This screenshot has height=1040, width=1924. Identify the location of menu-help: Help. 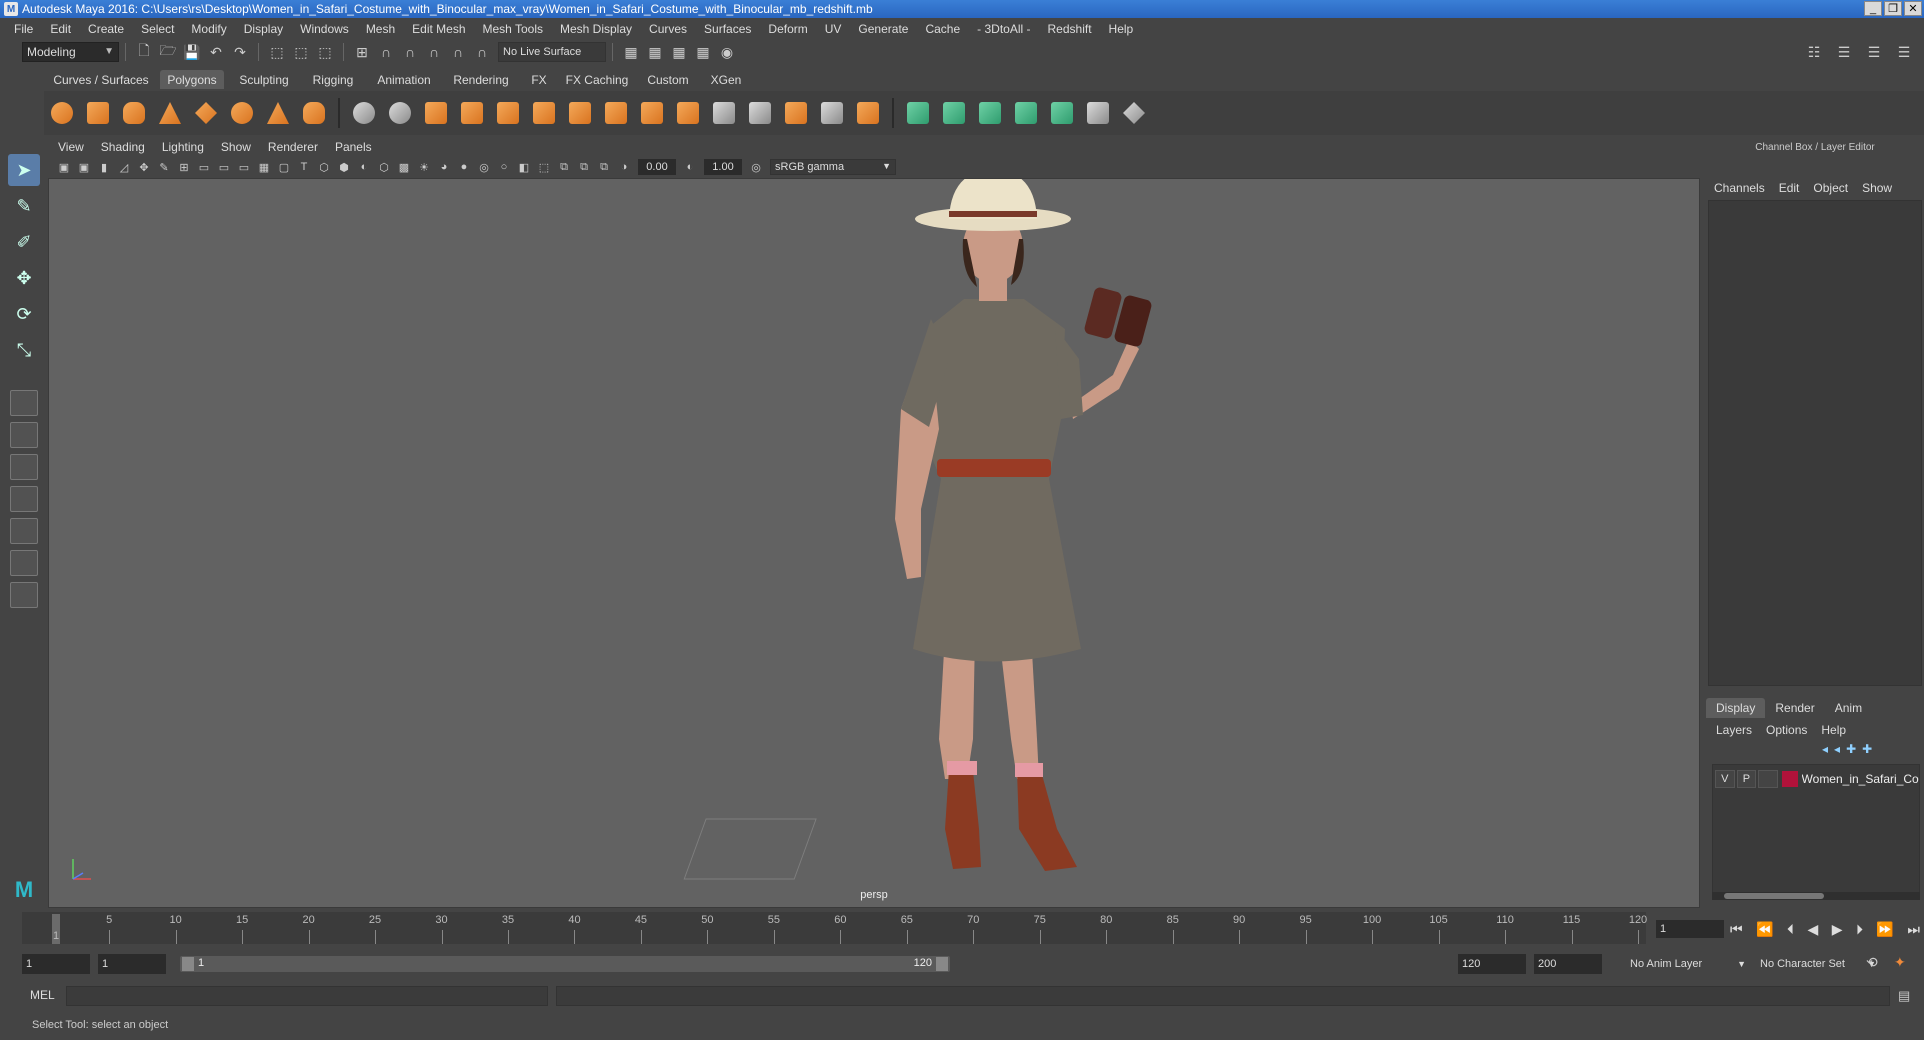
(1122, 29).